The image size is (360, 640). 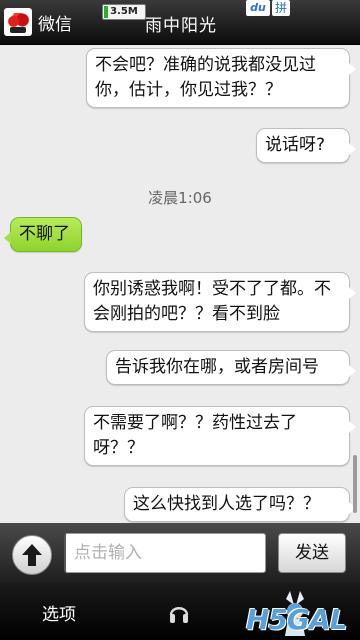 I want to click on message-text: 告诉我你在哪，或者房间号, so click(x=217, y=367).